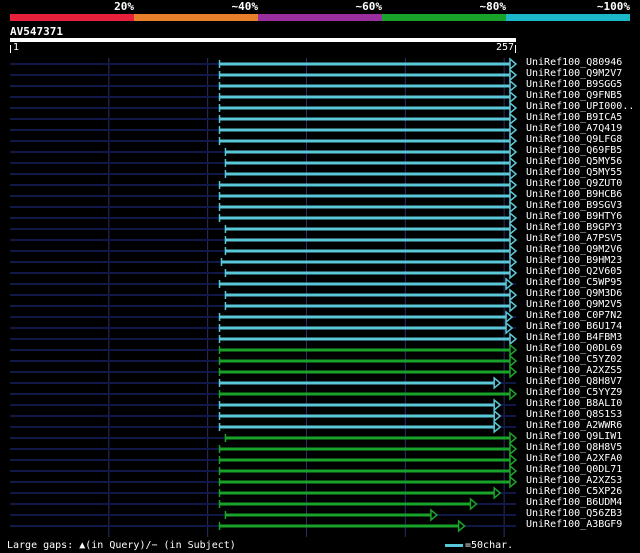 This screenshot has height=553, width=640. What do you see at coordinates (574, 348) in the screenshot?
I see `hit-label: UniRef100_Q0DL69` at bounding box center [574, 348].